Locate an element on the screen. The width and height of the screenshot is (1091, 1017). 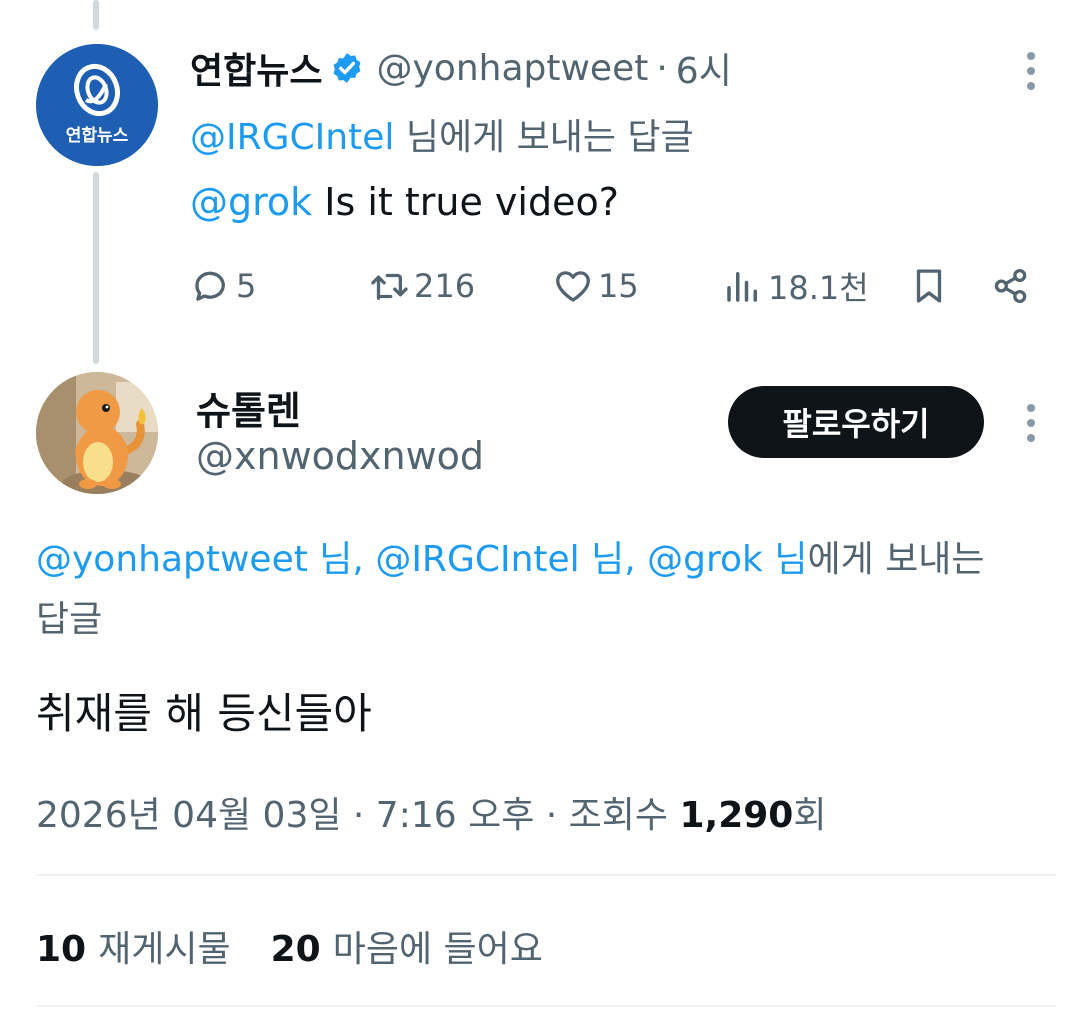
tweet-timestamp: 2026년 04월 03일 · 7:16 오후 · 조회수 is located at coordinates (357, 815).